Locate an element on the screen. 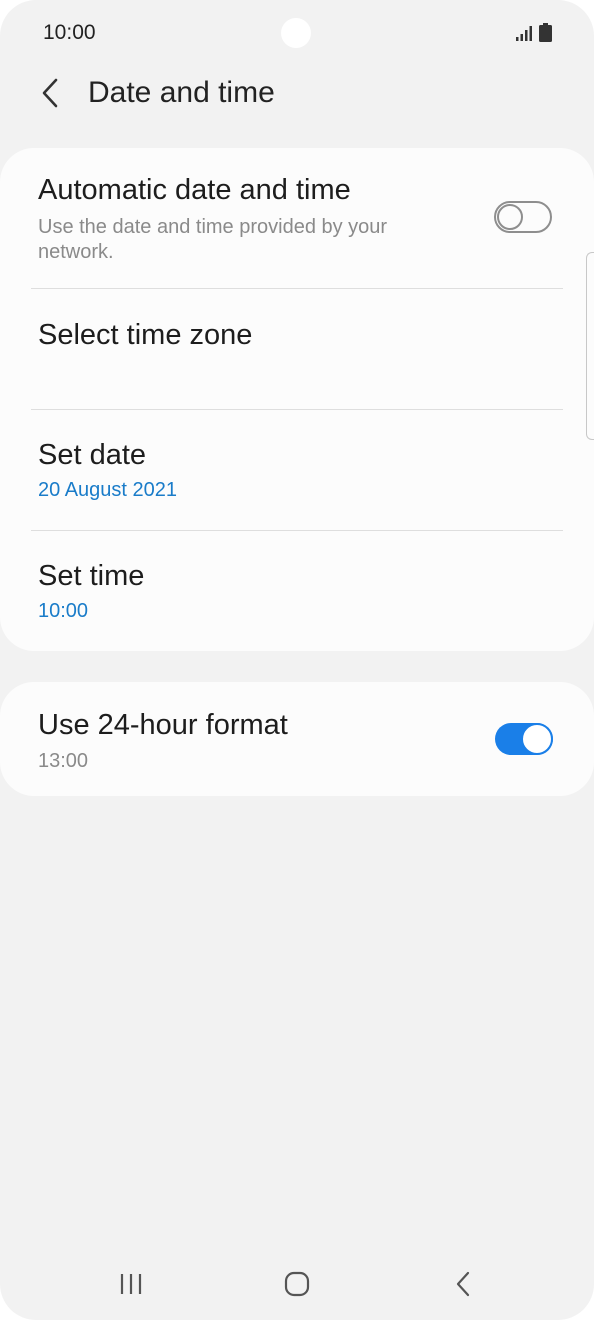 The width and height of the screenshot is (594, 1320). navigation-bar is located at coordinates (297, 1284).